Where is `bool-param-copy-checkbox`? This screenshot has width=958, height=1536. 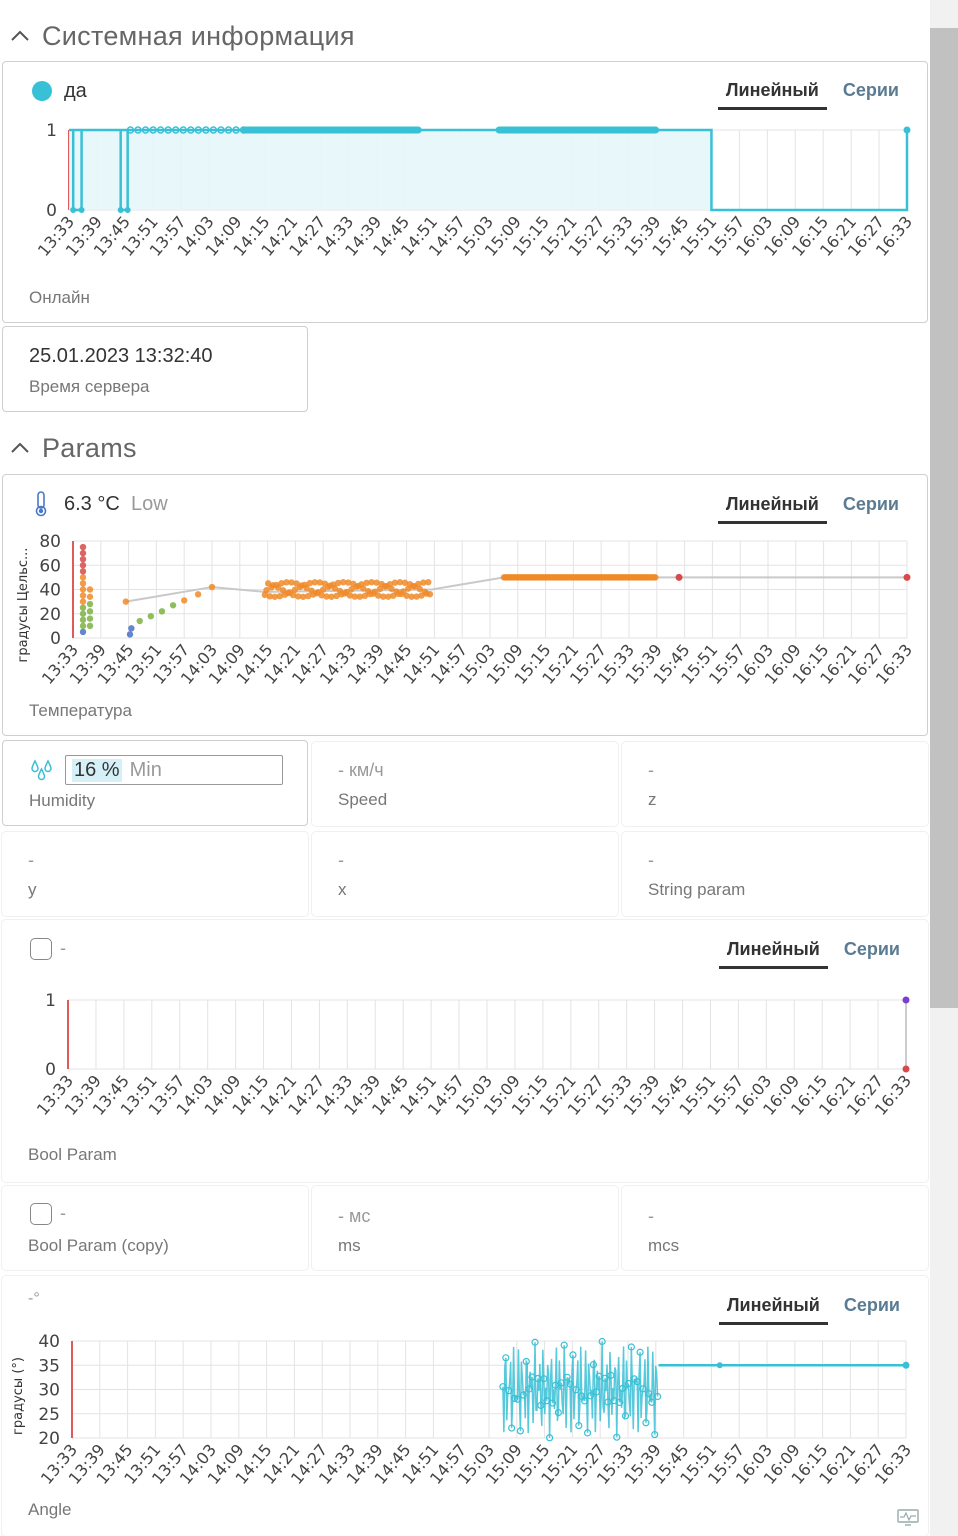 bool-param-copy-checkbox is located at coordinates (41, 1214).